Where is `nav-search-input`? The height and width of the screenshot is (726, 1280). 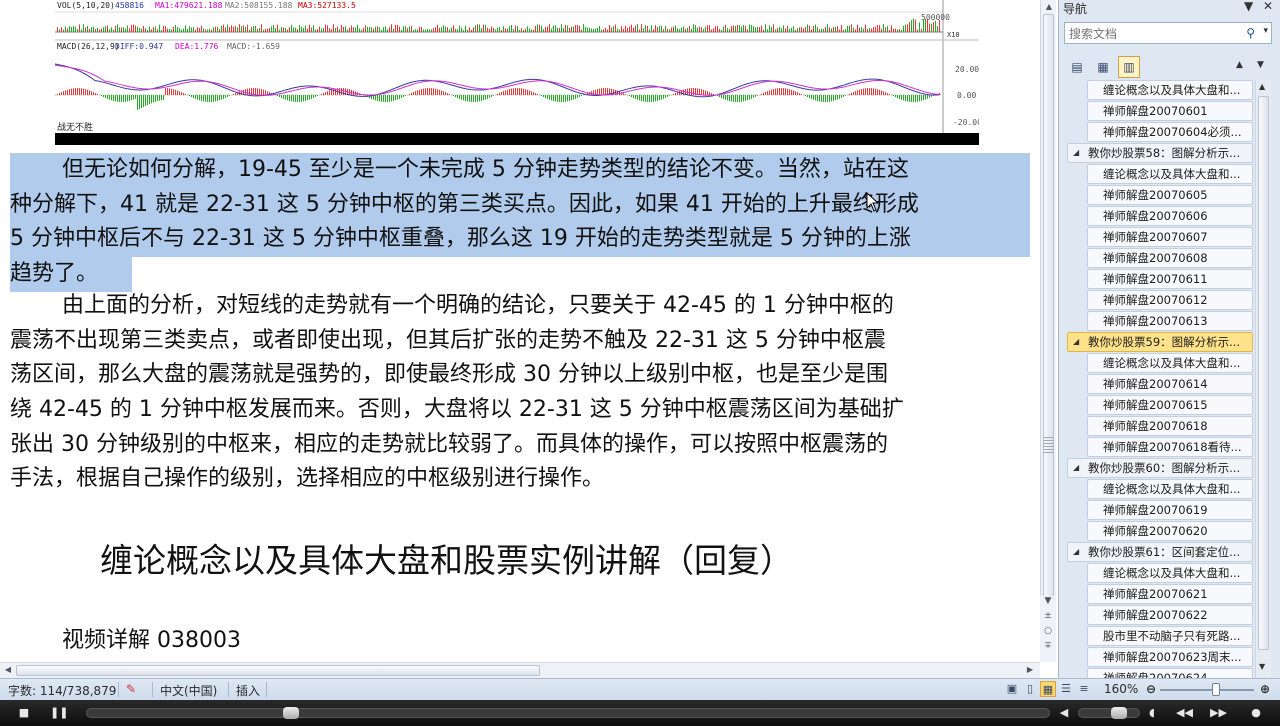 nav-search-input is located at coordinates (1155, 34).